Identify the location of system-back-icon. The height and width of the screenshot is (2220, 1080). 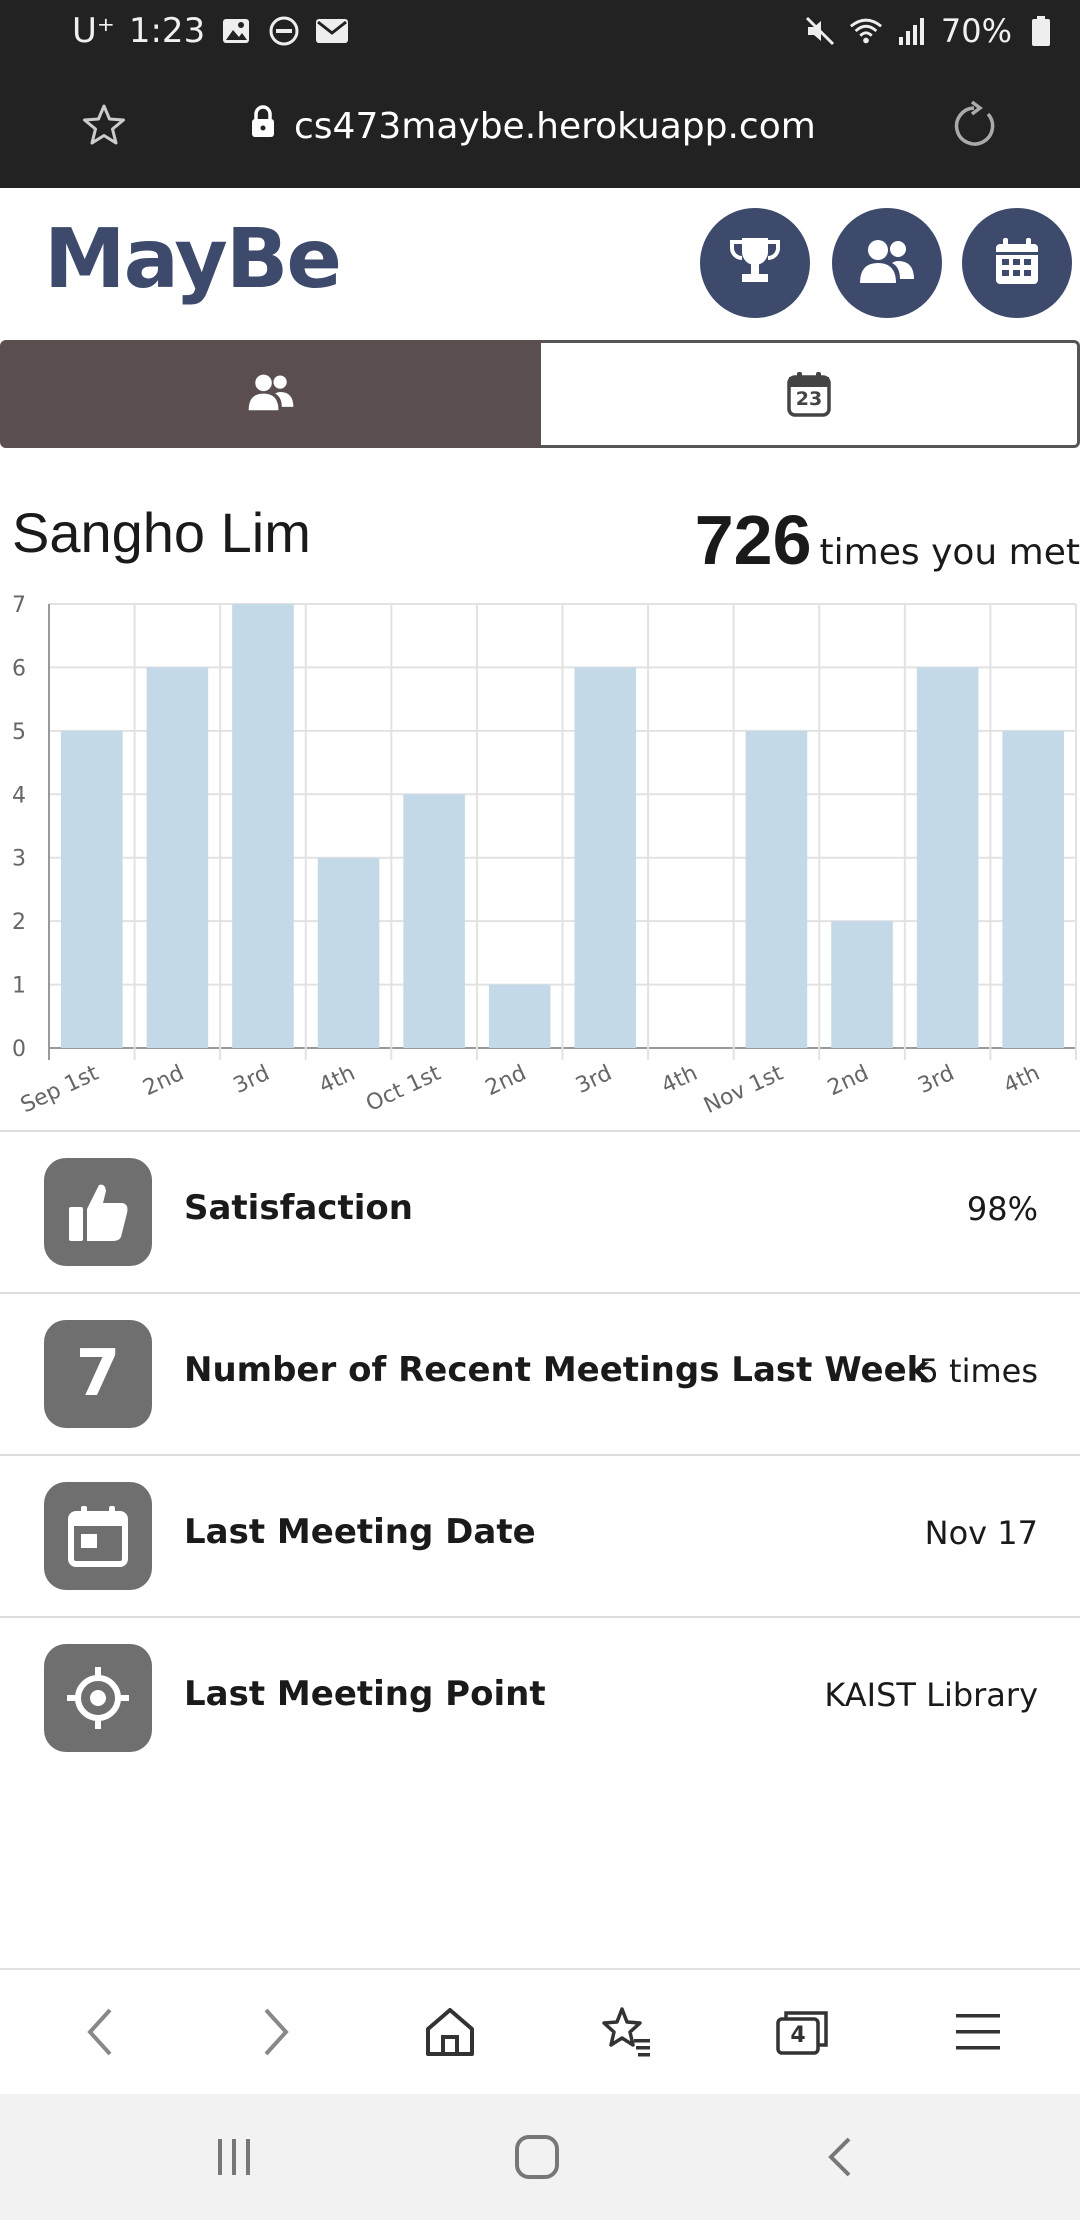
(840, 2157).